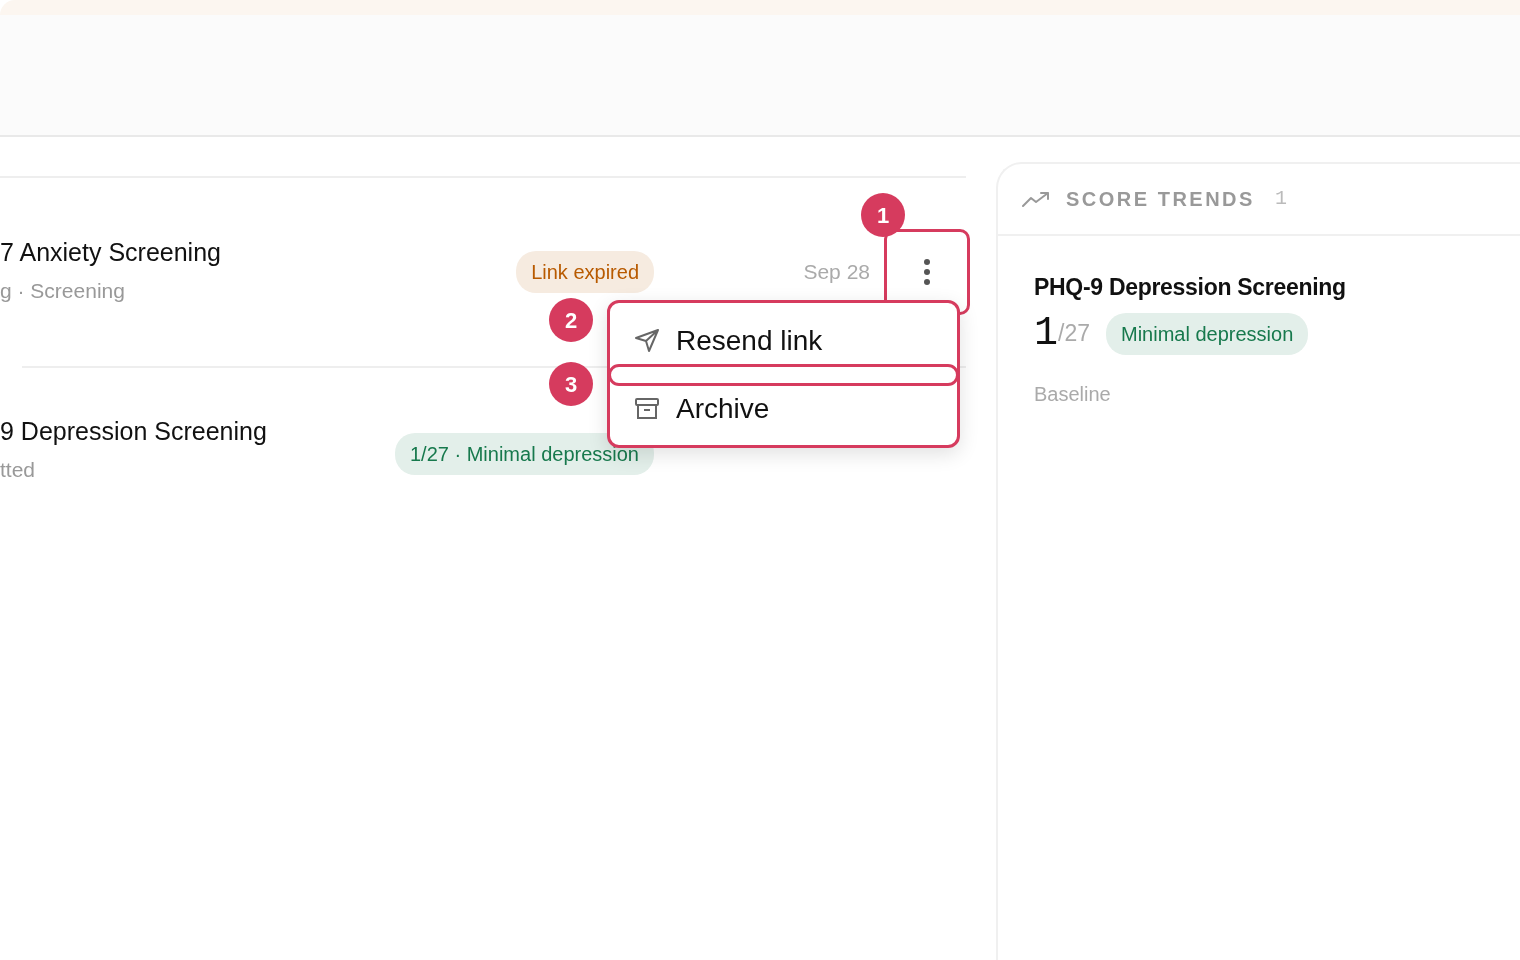 This screenshot has width=1520, height=960. Describe the element at coordinates (927, 272) in the screenshot. I see `more-icon` at that location.